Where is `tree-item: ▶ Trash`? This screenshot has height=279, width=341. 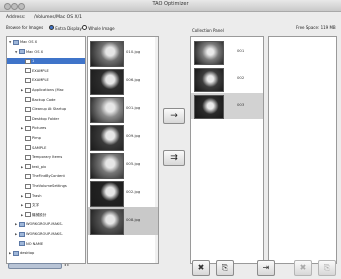 tree-item: ▶ Trash is located at coordinates (24, 196).